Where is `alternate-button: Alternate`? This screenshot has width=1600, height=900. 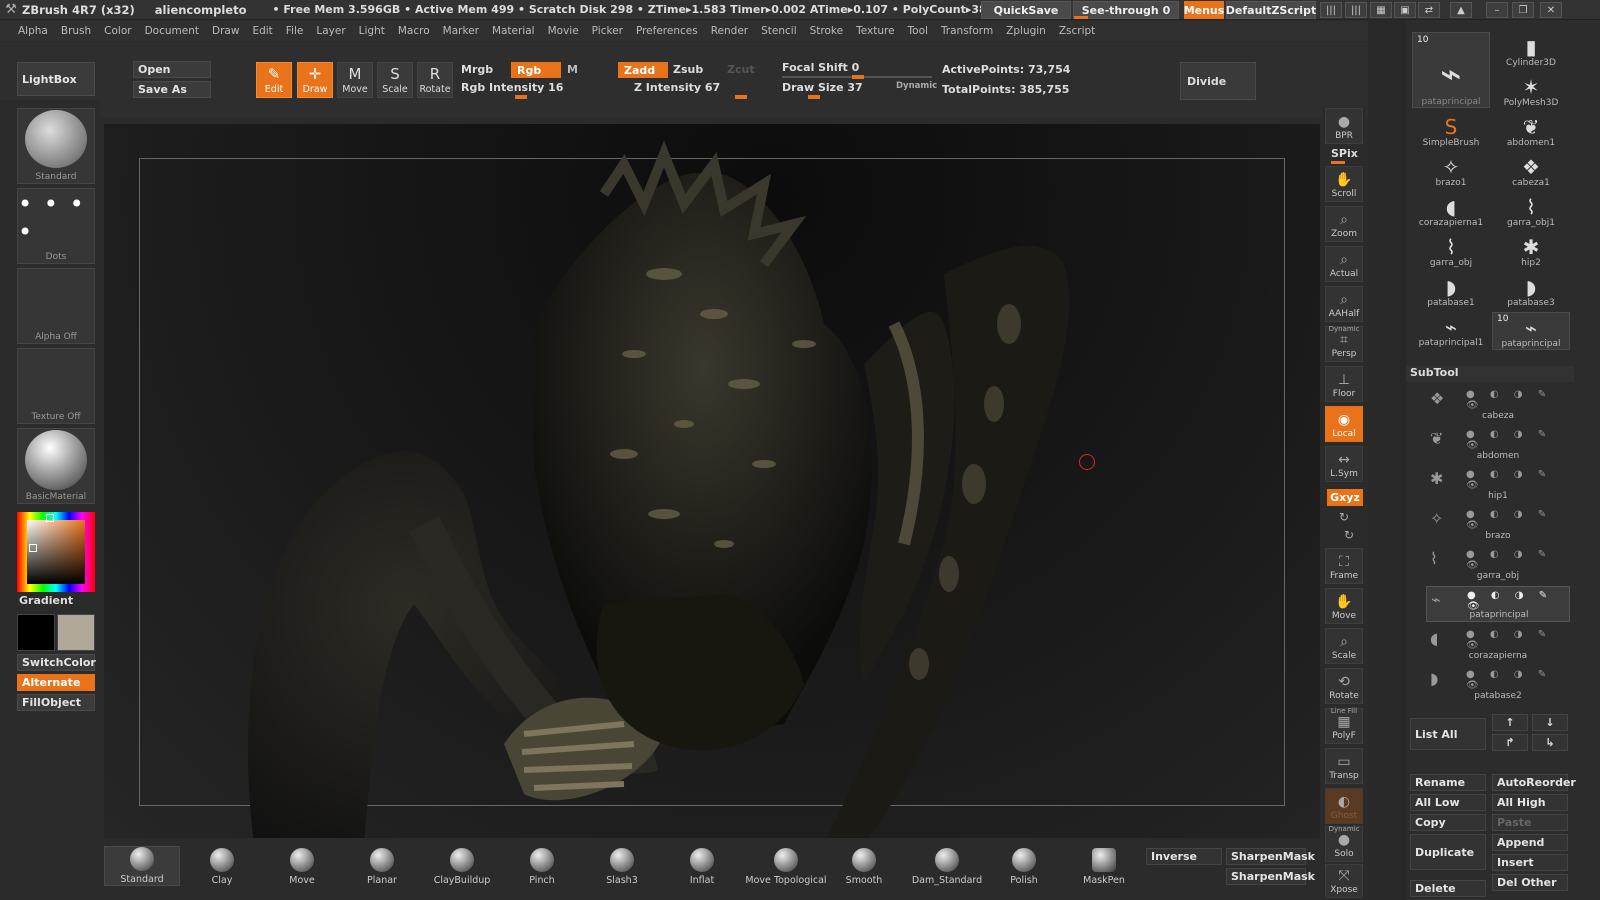
alternate-button: Alternate is located at coordinates (56, 682).